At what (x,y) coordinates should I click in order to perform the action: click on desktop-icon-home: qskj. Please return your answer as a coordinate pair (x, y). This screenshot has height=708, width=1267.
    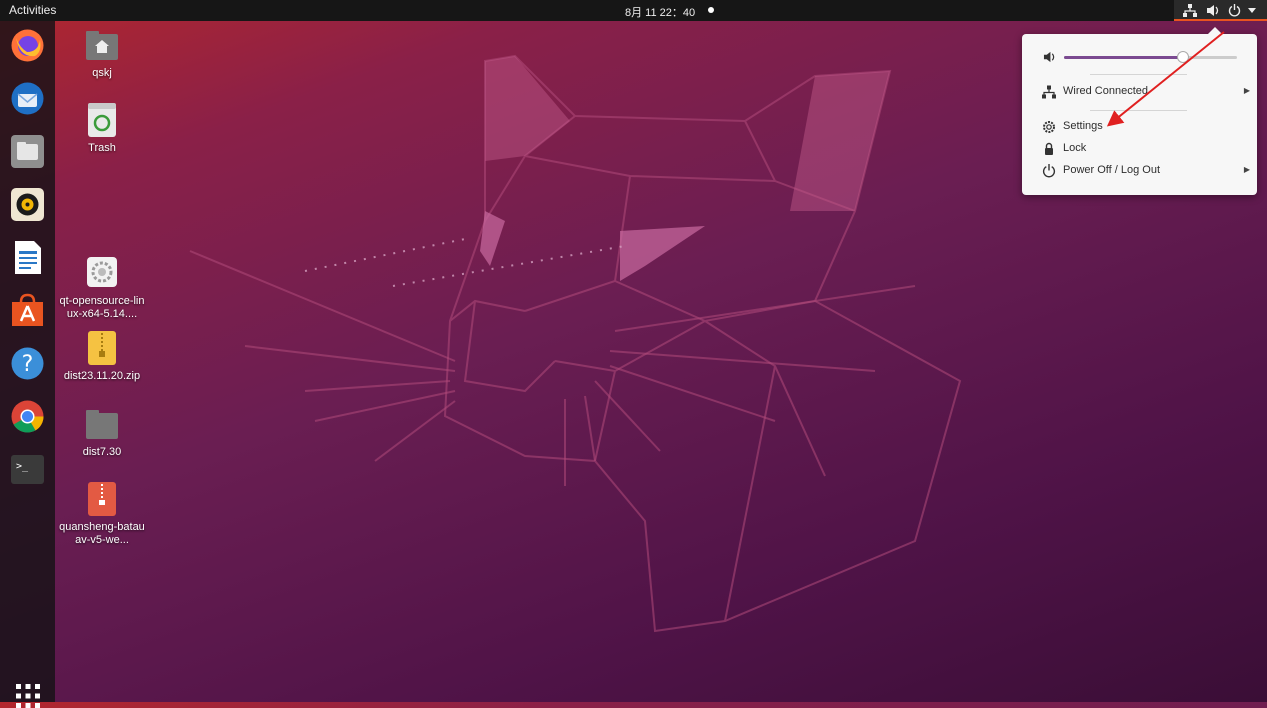
    Looking at the image, I should click on (102, 54).